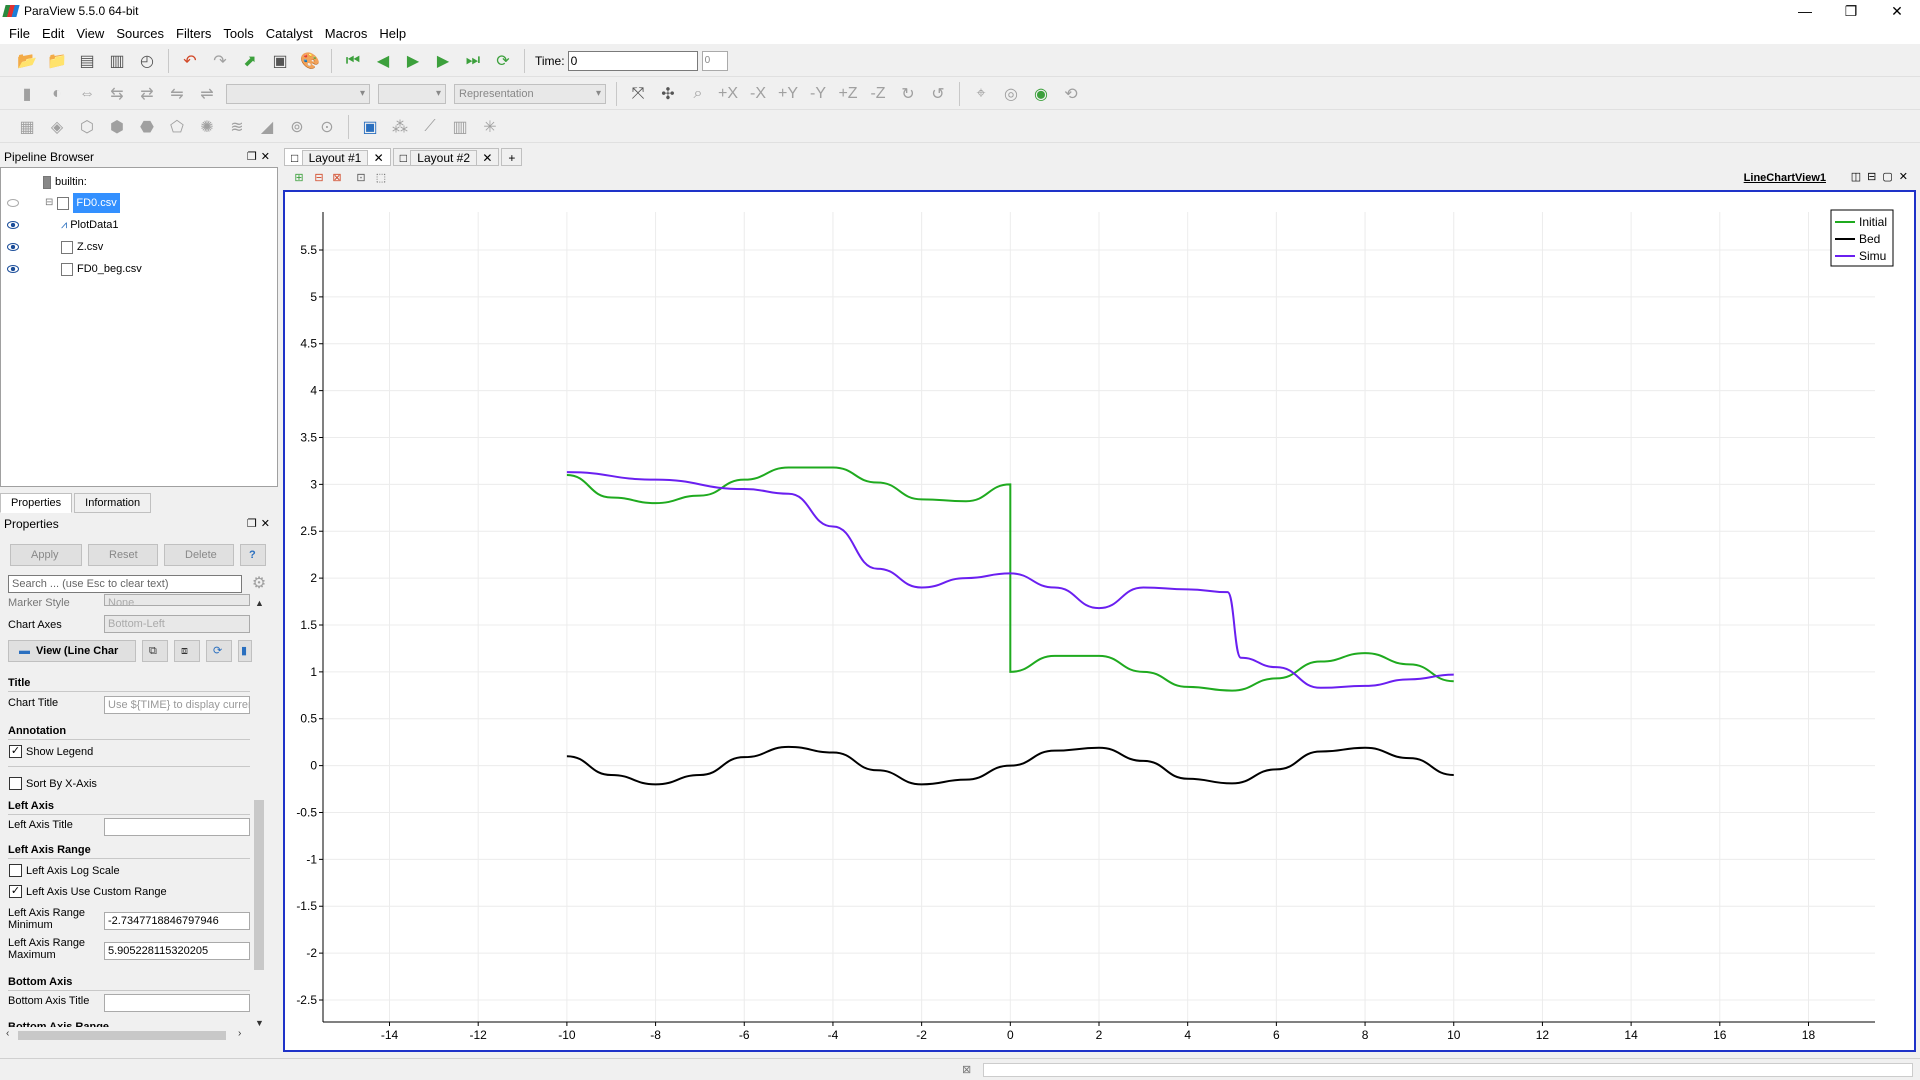 This screenshot has width=1920, height=1080. What do you see at coordinates (136, 225) in the screenshot?
I see `pipeline-item-plotdata: ⩘ PlotData1` at bounding box center [136, 225].